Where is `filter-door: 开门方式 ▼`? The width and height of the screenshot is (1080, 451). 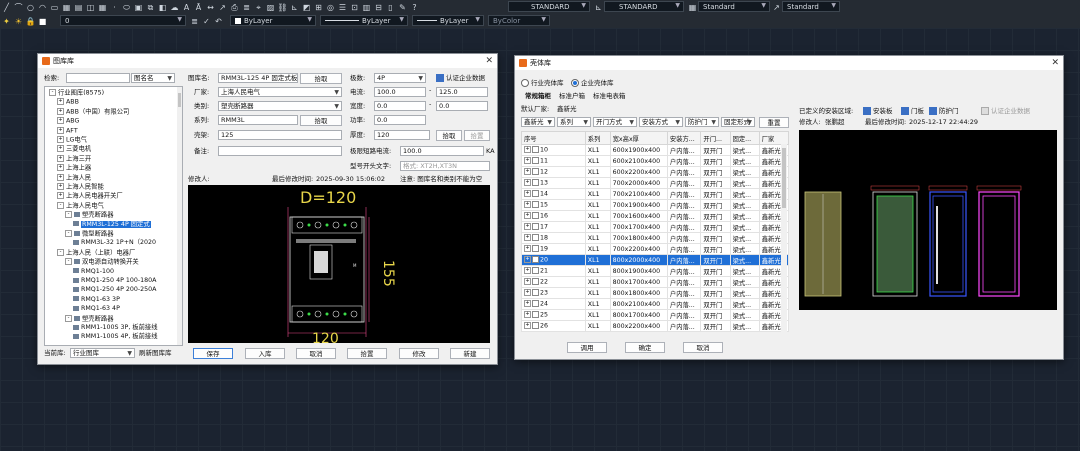 filter-door: 开门方式 ▼ is located at coordinates (615, 122).